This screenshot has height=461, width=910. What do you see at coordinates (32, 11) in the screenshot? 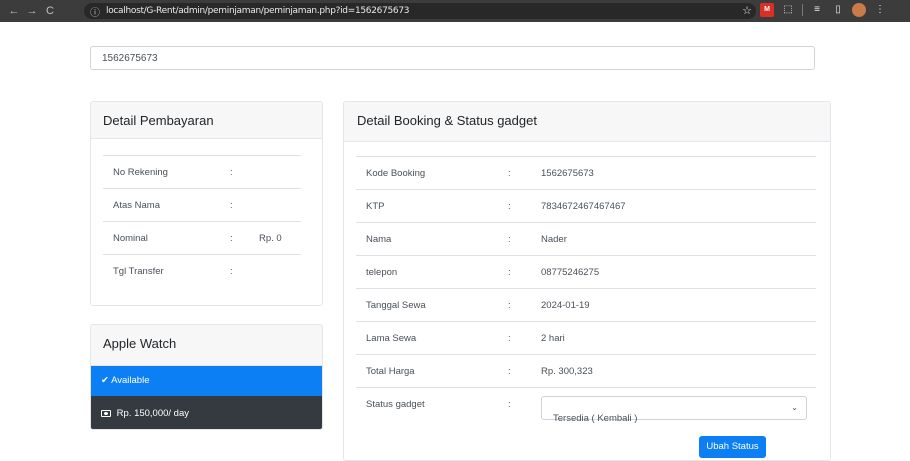
I see `forward-arrow-icon: →` at bounding box center [32, 11].